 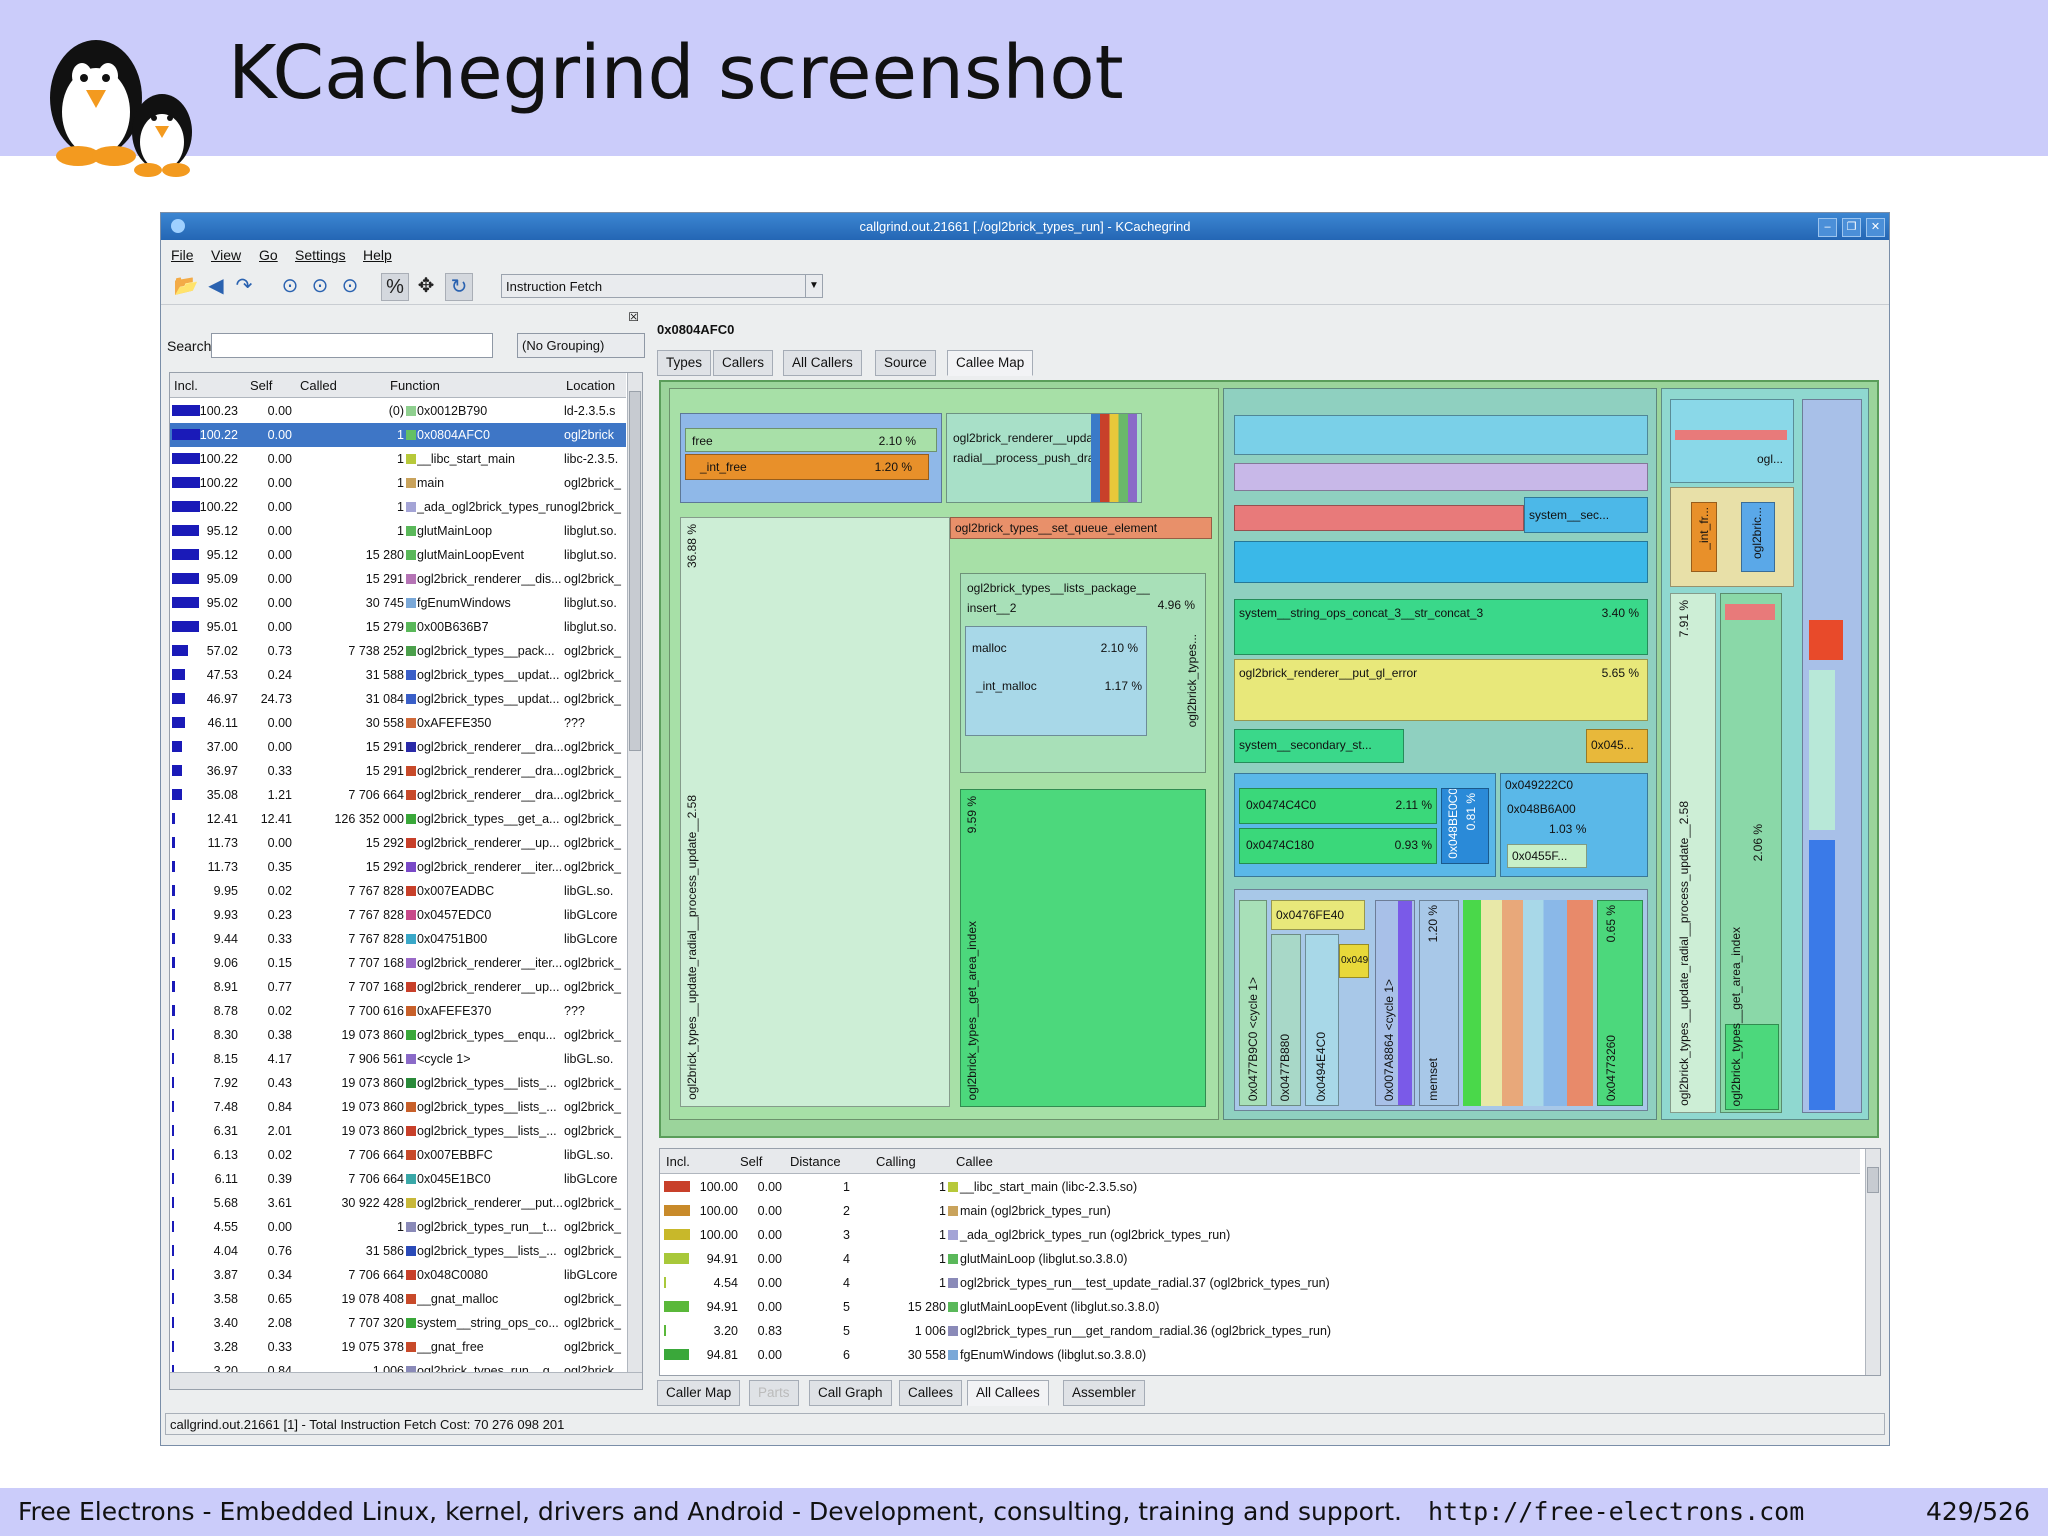 I want to click on percent-icon: %, so click(x=395, y=287).